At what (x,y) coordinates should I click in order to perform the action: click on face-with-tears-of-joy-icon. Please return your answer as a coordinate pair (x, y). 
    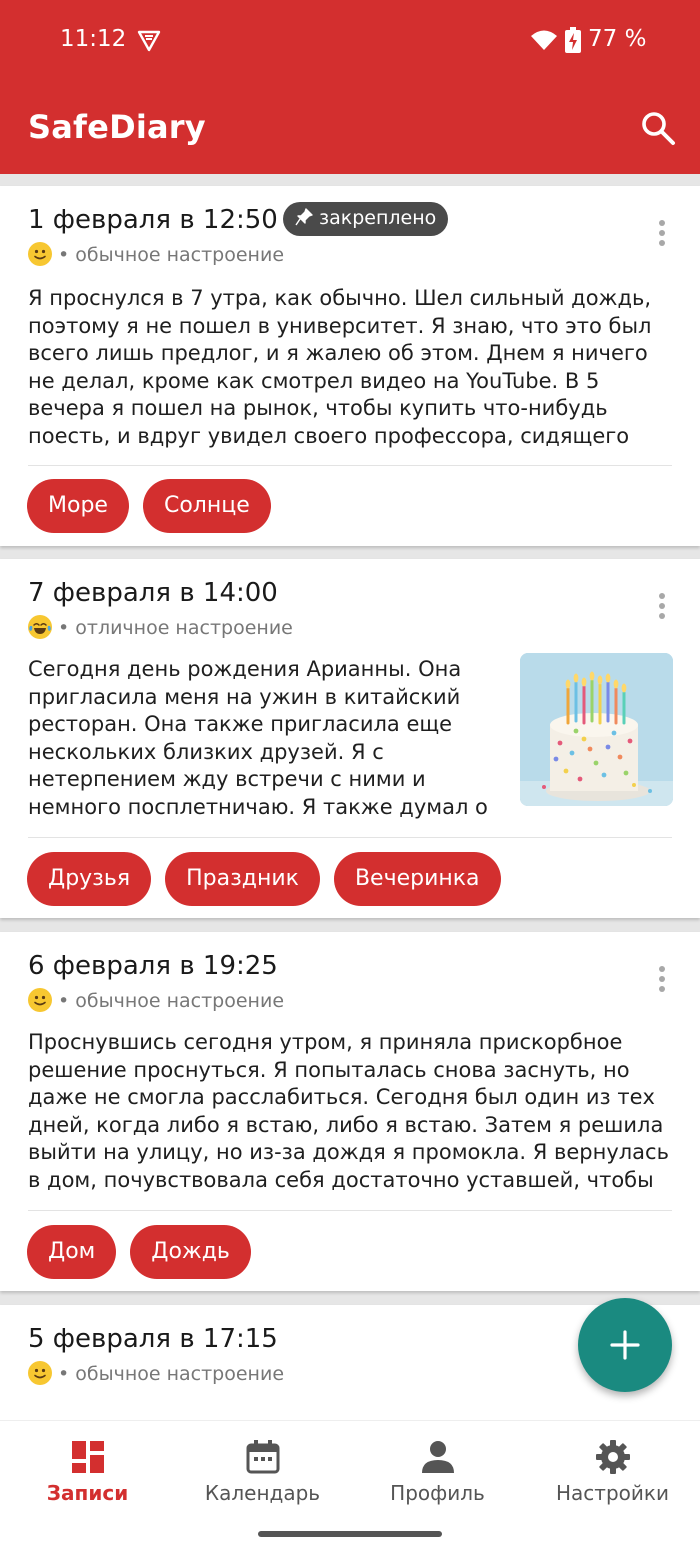
    Looking at the image, I should click on (40, 627).